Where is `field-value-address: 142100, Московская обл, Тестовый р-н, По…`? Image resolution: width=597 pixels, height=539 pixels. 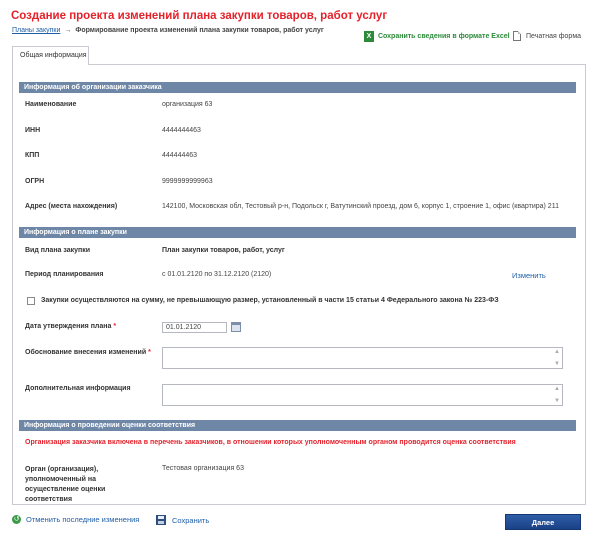
field-value-address: 142100, Московская обл, Тестовый р-н, По… is located at coordinates (360, 206).